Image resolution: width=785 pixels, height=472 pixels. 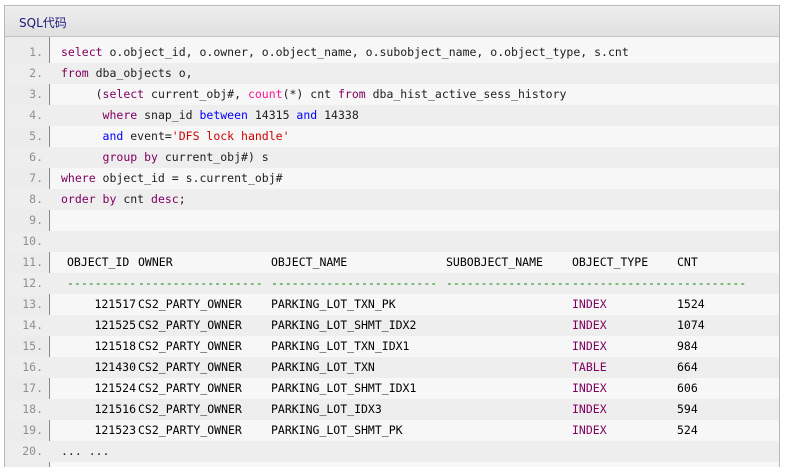 I want to click on line-number: 2., so click(x=36, y=73).